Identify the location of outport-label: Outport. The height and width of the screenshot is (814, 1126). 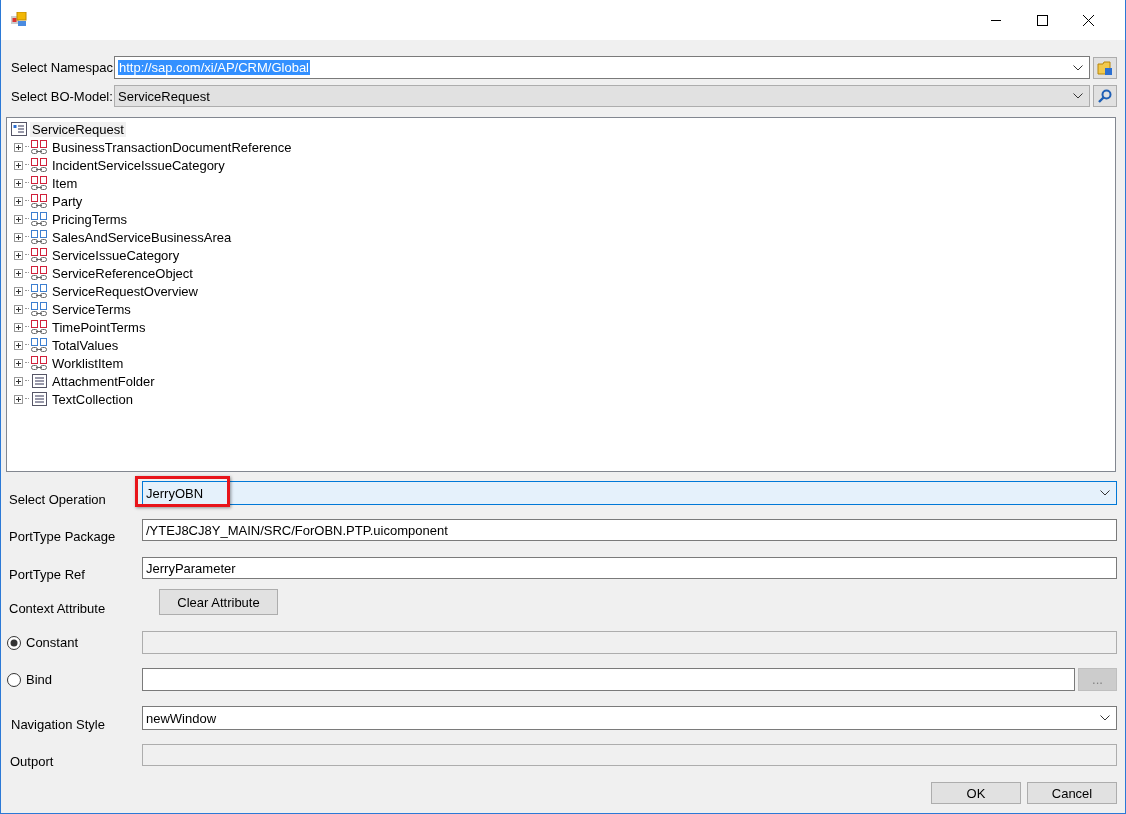
(32, 760).